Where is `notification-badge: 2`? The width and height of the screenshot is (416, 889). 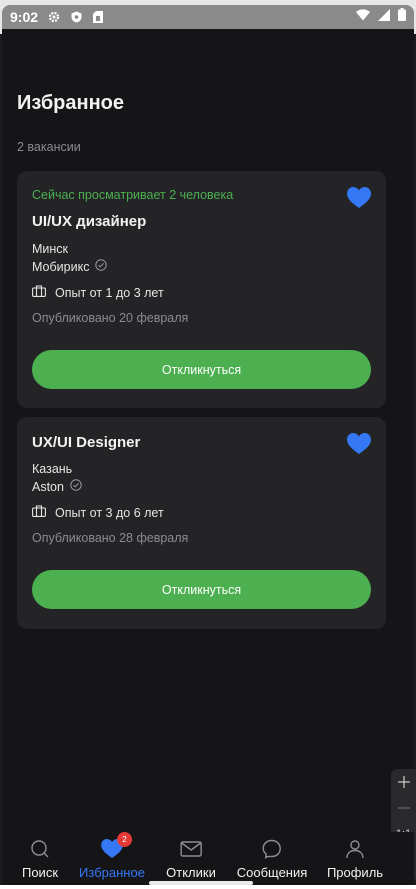 notification-badge: 2 is located at coordinates (124, 839).